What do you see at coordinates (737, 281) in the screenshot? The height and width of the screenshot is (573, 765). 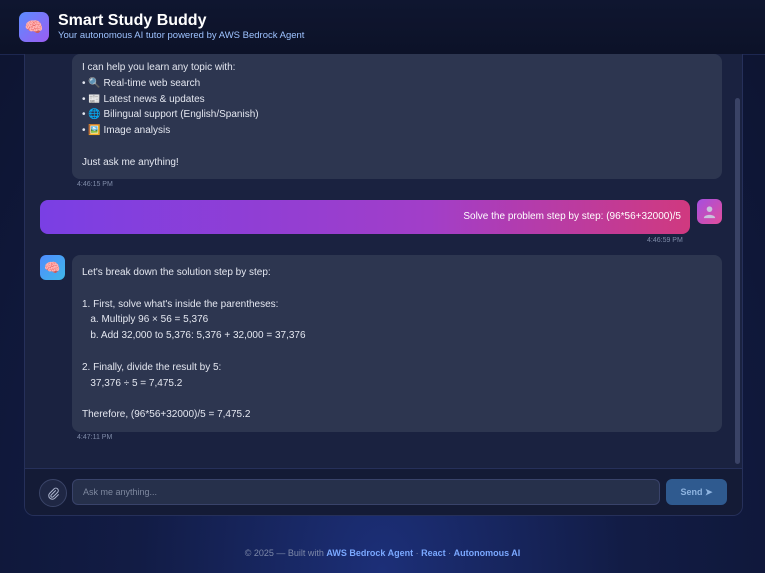 I see `chat-scrollbar` at bounding box center [737, 281].